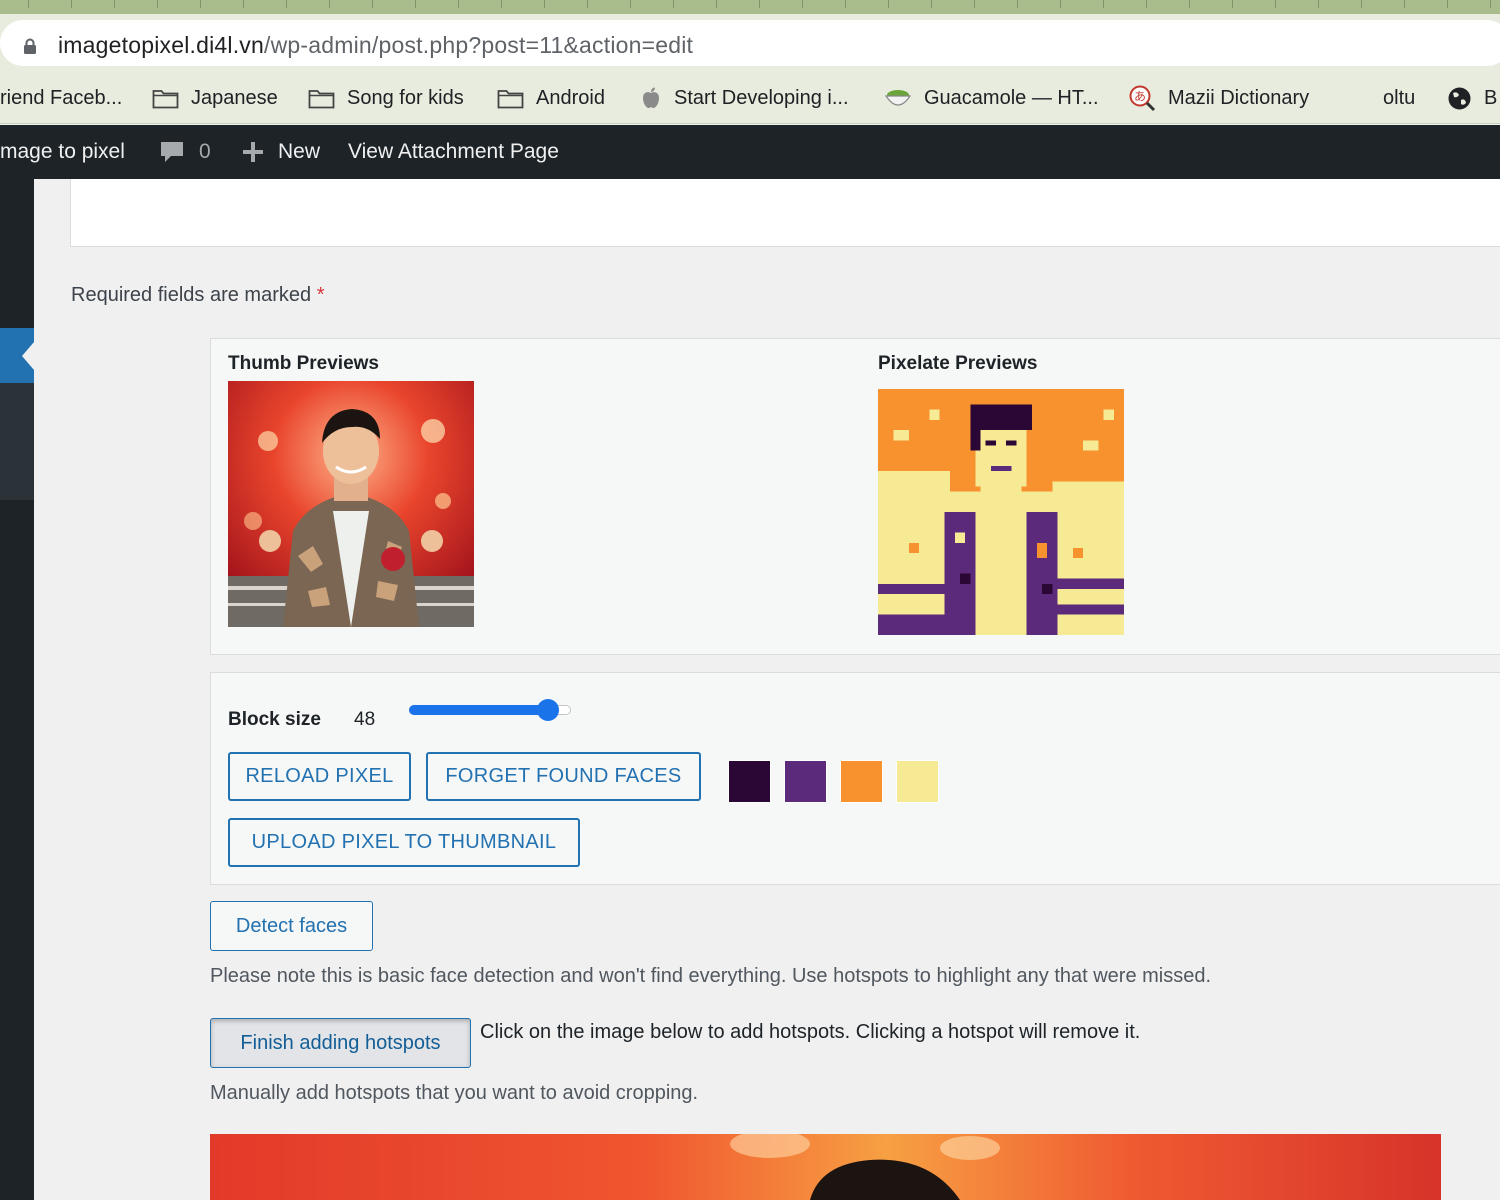  I want to click on mazii-icon: あ, so click(1142, 98).